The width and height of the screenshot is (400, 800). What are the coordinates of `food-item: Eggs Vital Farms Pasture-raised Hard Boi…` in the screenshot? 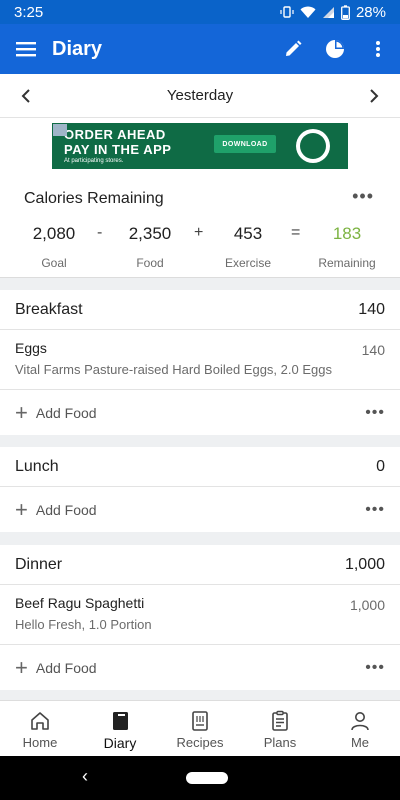 It's located at (200, 360).